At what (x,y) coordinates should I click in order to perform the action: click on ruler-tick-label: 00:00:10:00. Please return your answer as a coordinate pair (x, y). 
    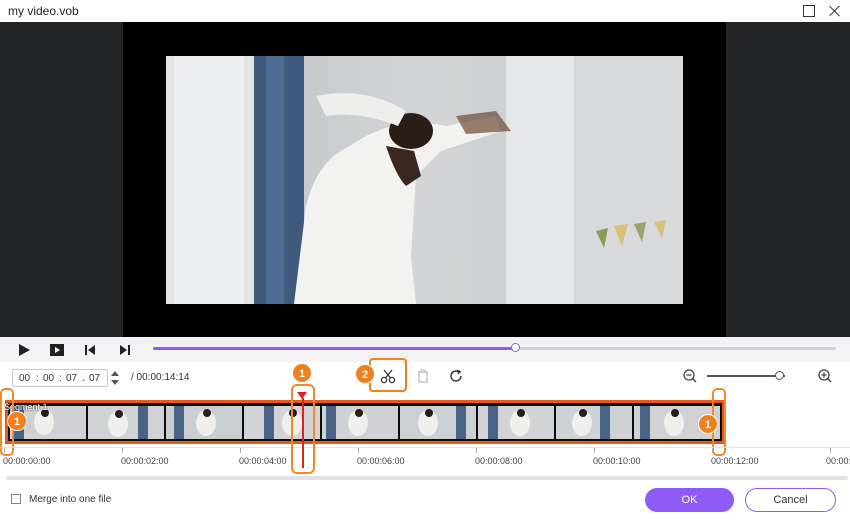
    Looking at the image, I should click on (617, 461).